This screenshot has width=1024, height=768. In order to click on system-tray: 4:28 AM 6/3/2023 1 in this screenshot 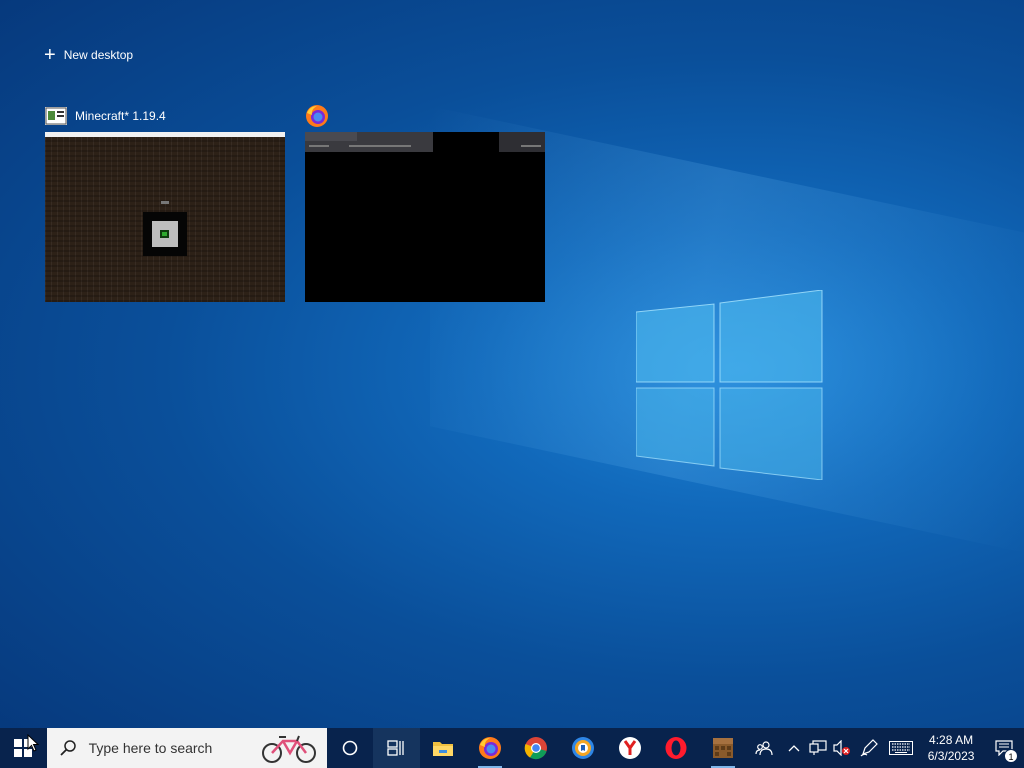, I will do `click(885, 748)`.